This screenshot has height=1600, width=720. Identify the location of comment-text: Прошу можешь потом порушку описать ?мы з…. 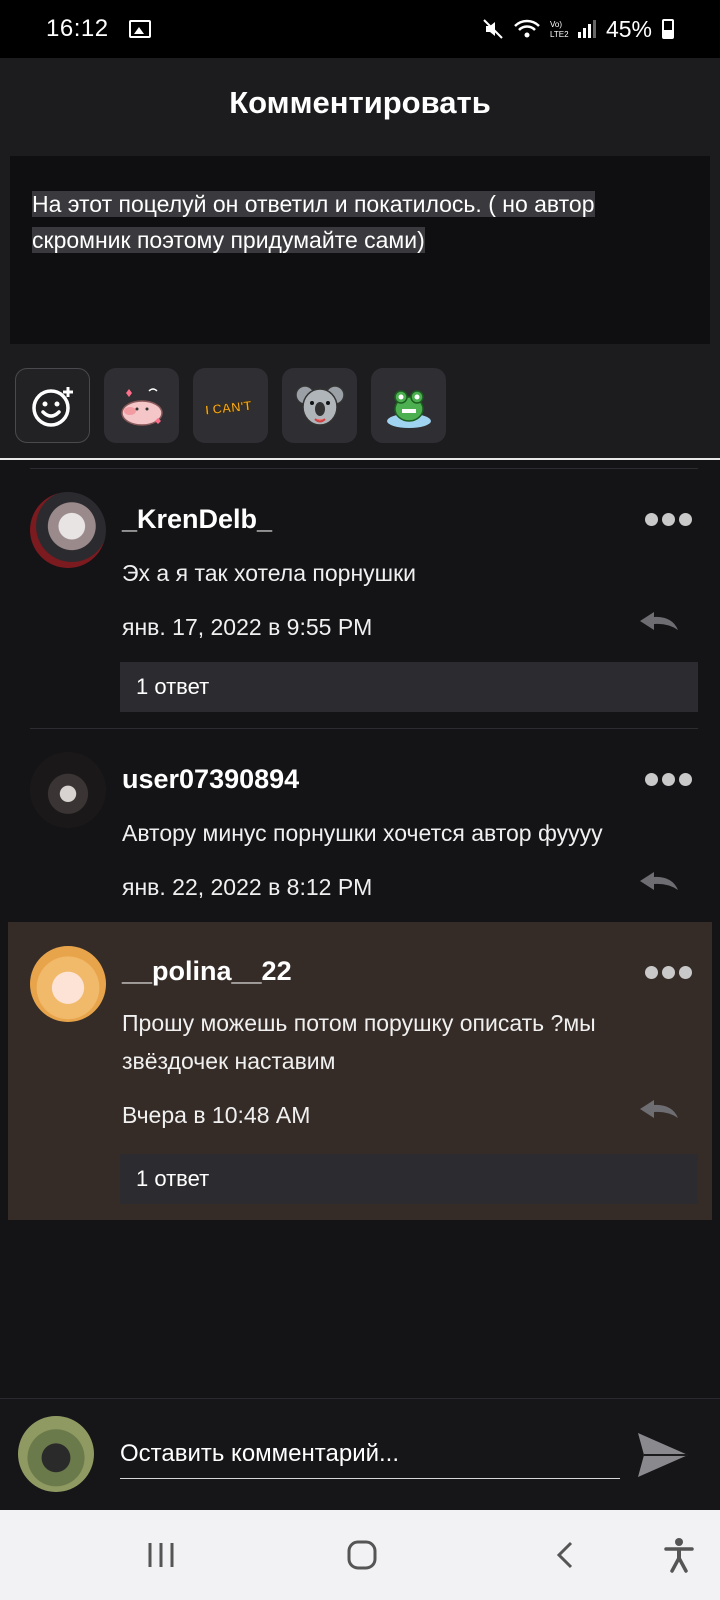
(359, 1042).